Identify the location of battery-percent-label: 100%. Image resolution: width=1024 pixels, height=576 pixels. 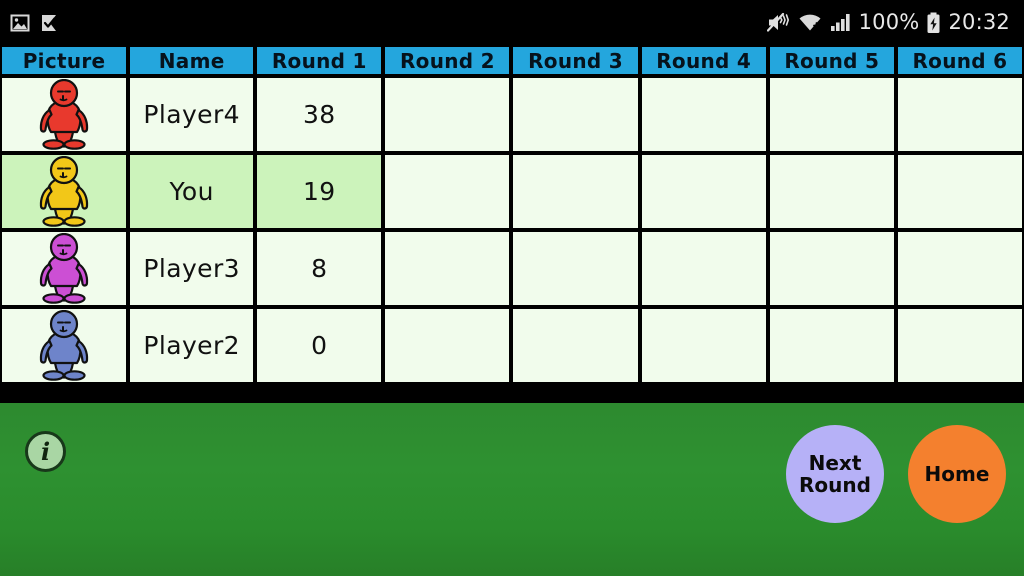
(889, 22).